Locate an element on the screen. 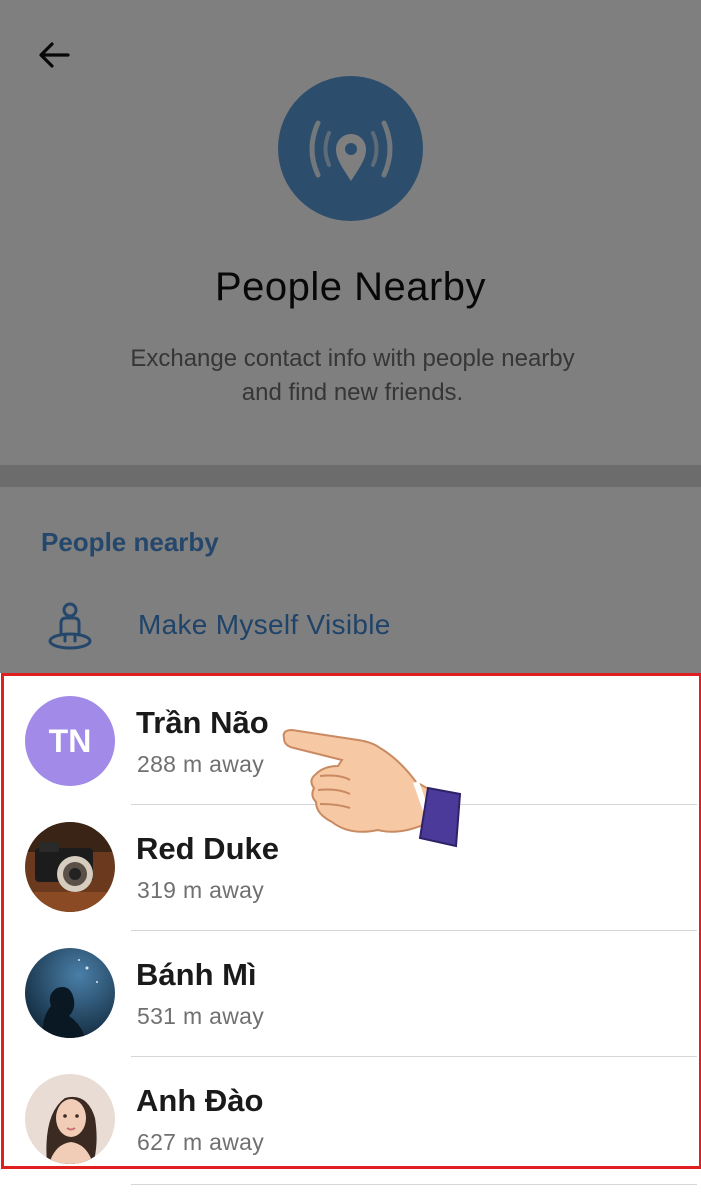  person-distance: 319 m away is located at coordinates (201, 890).